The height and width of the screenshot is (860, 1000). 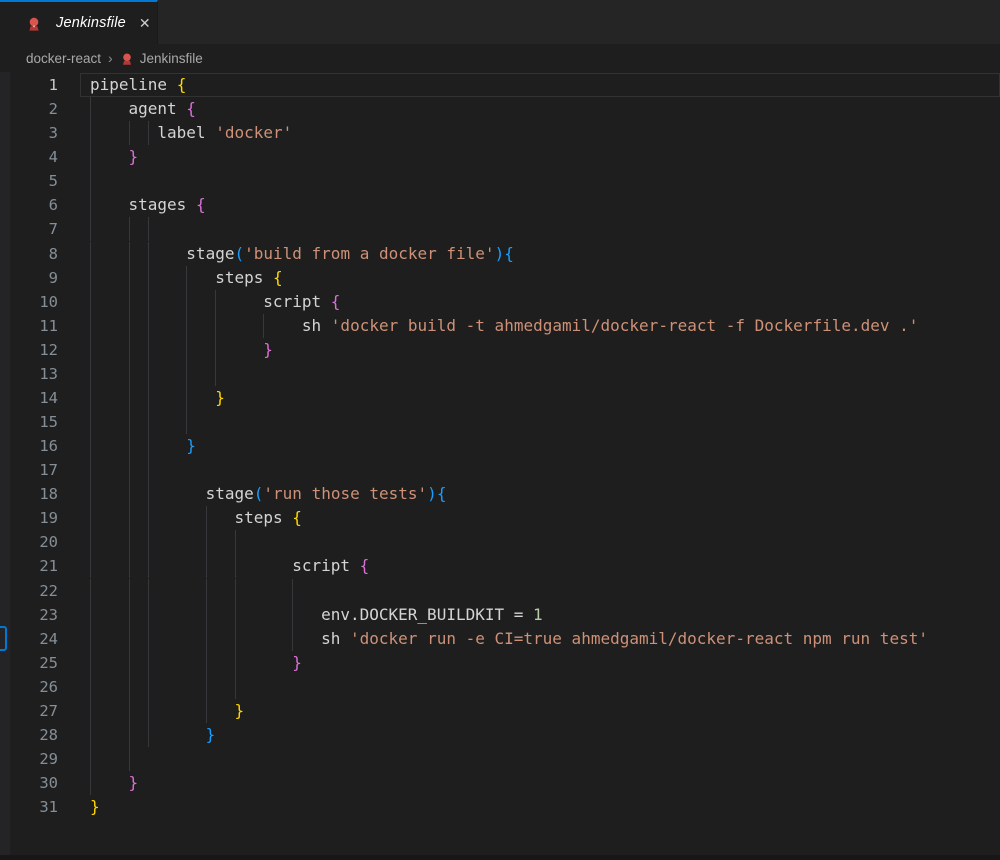 I want to click on code-line: 10 script {, so click(x=500, y=301).